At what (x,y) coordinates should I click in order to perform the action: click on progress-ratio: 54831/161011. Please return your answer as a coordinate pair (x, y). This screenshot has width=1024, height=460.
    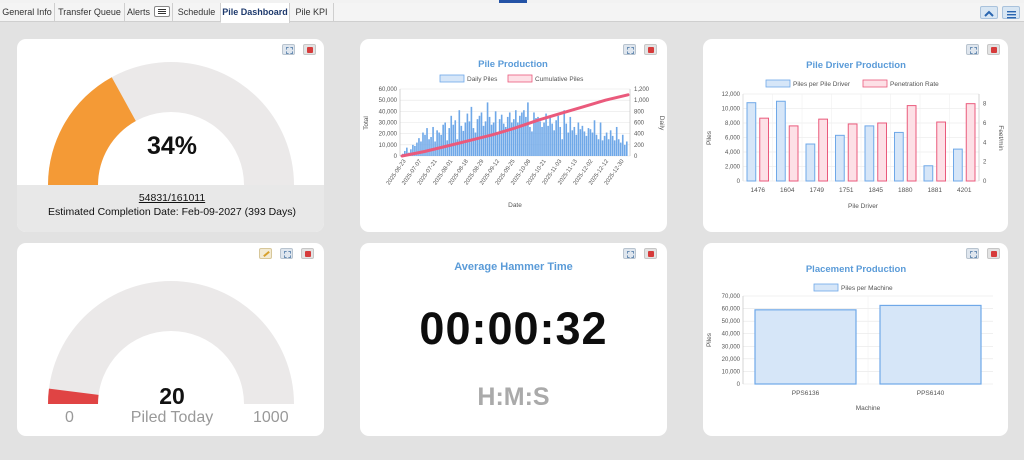
    Looking at the image, I should click on (170, 194).